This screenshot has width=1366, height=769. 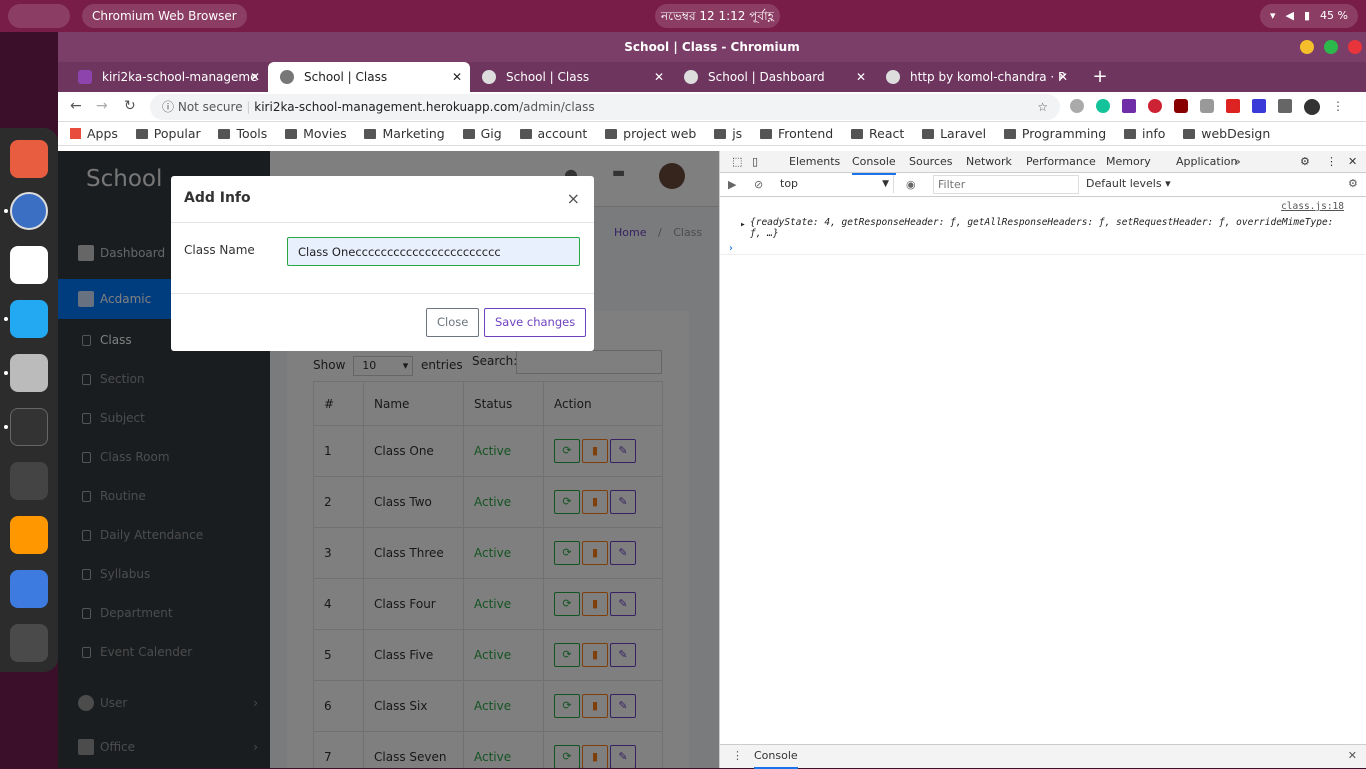 I want to click on puzzle-icon, so click(x=1285, y=106).